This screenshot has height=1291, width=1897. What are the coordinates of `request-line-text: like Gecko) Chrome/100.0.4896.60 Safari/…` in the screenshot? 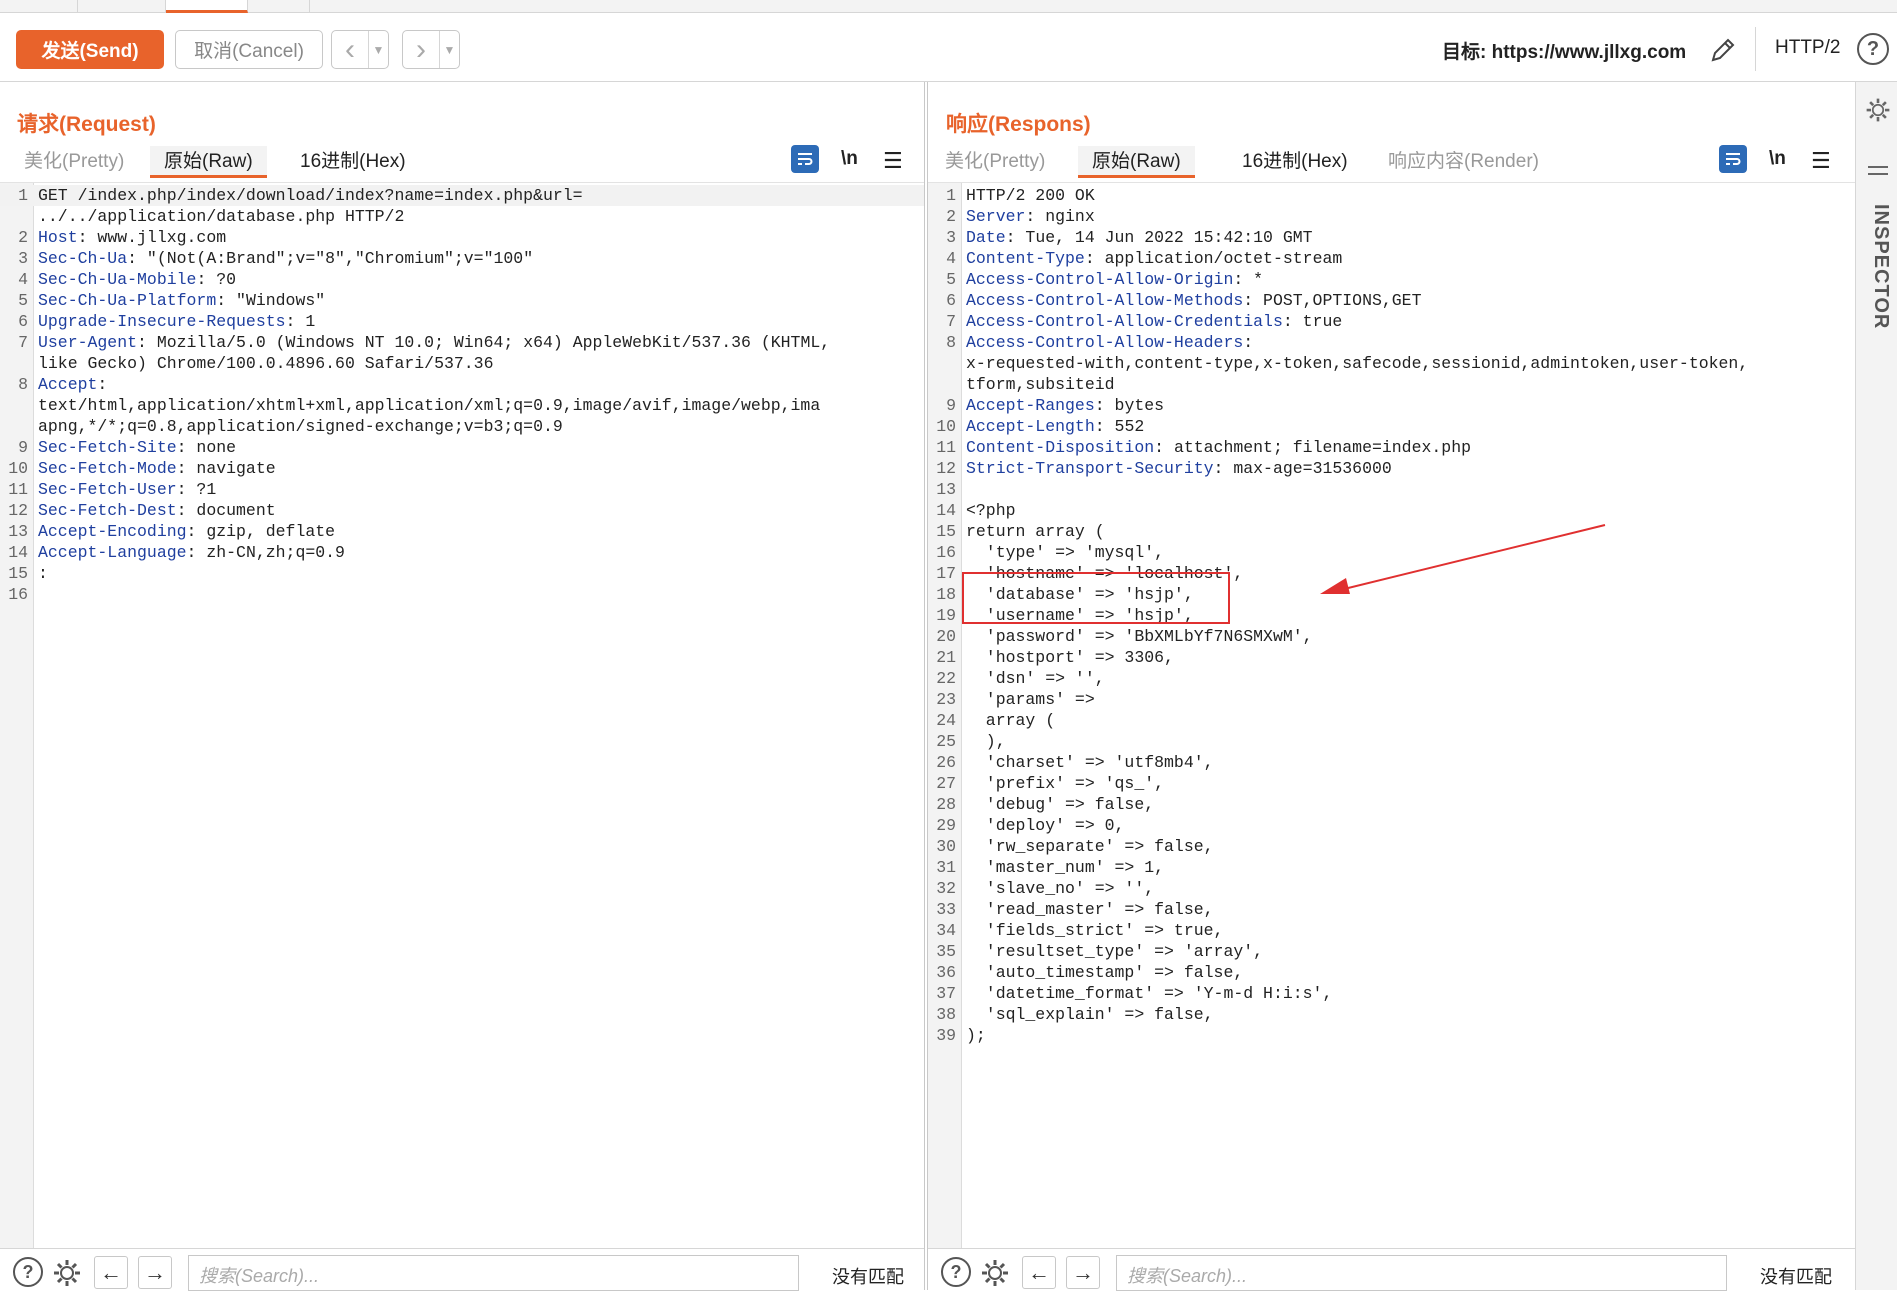 It's located at (265, 363).